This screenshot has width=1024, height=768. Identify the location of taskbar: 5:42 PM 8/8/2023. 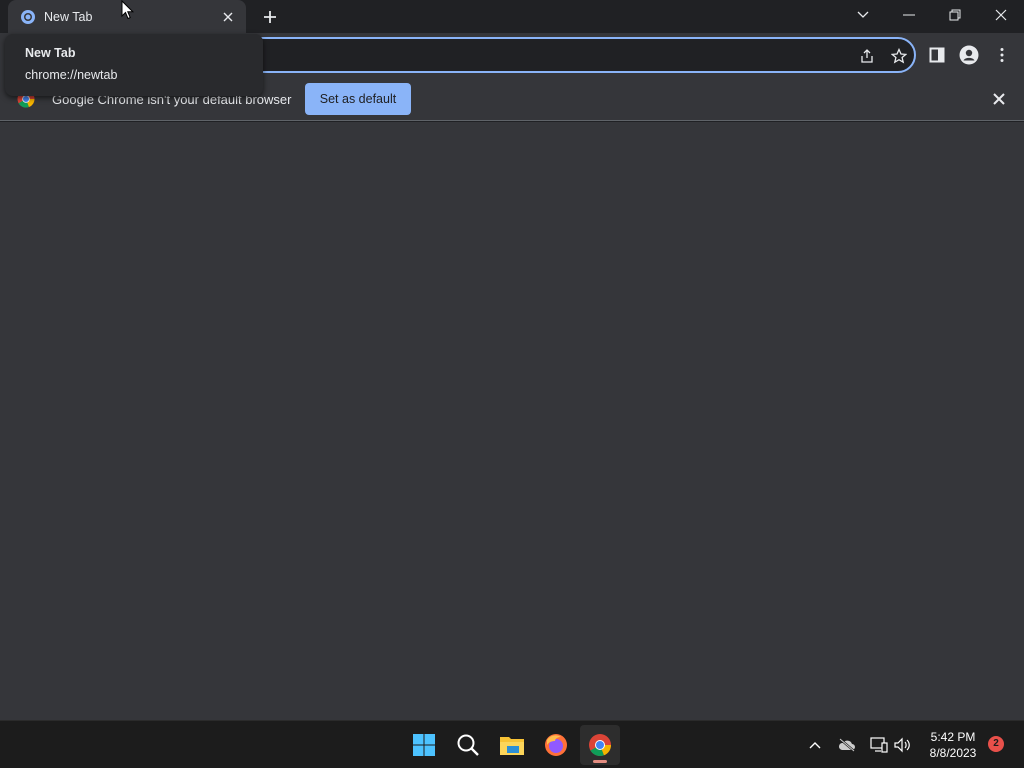
(512, 744).